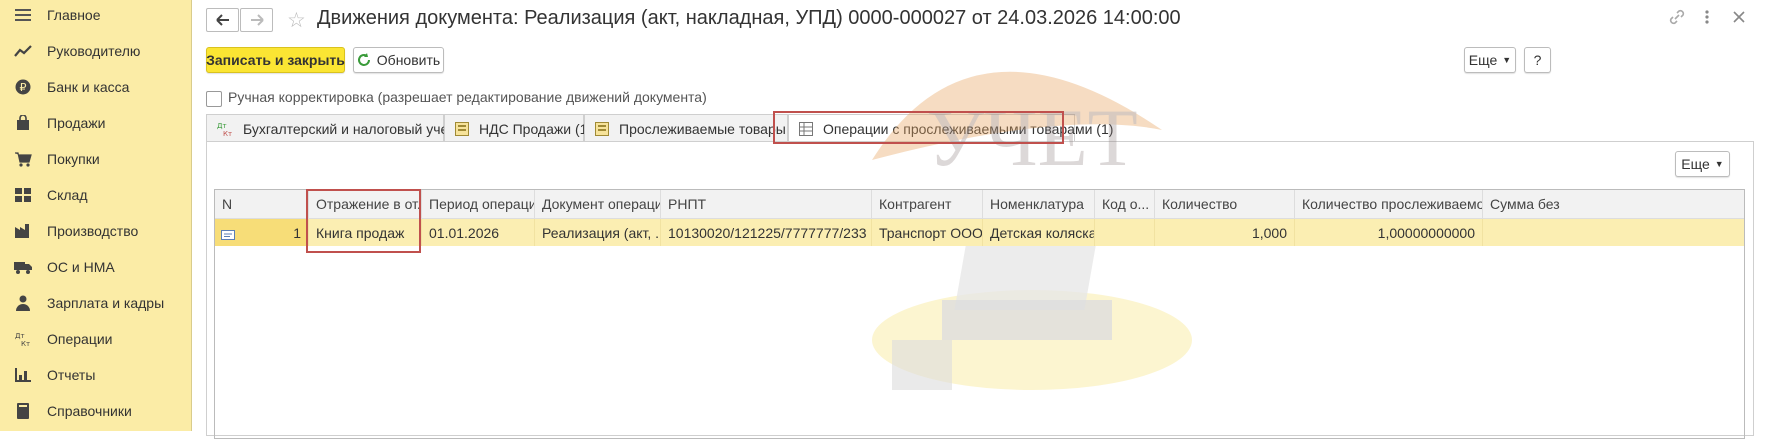  I want to click on column-header: Количество, so click(1225, 204).